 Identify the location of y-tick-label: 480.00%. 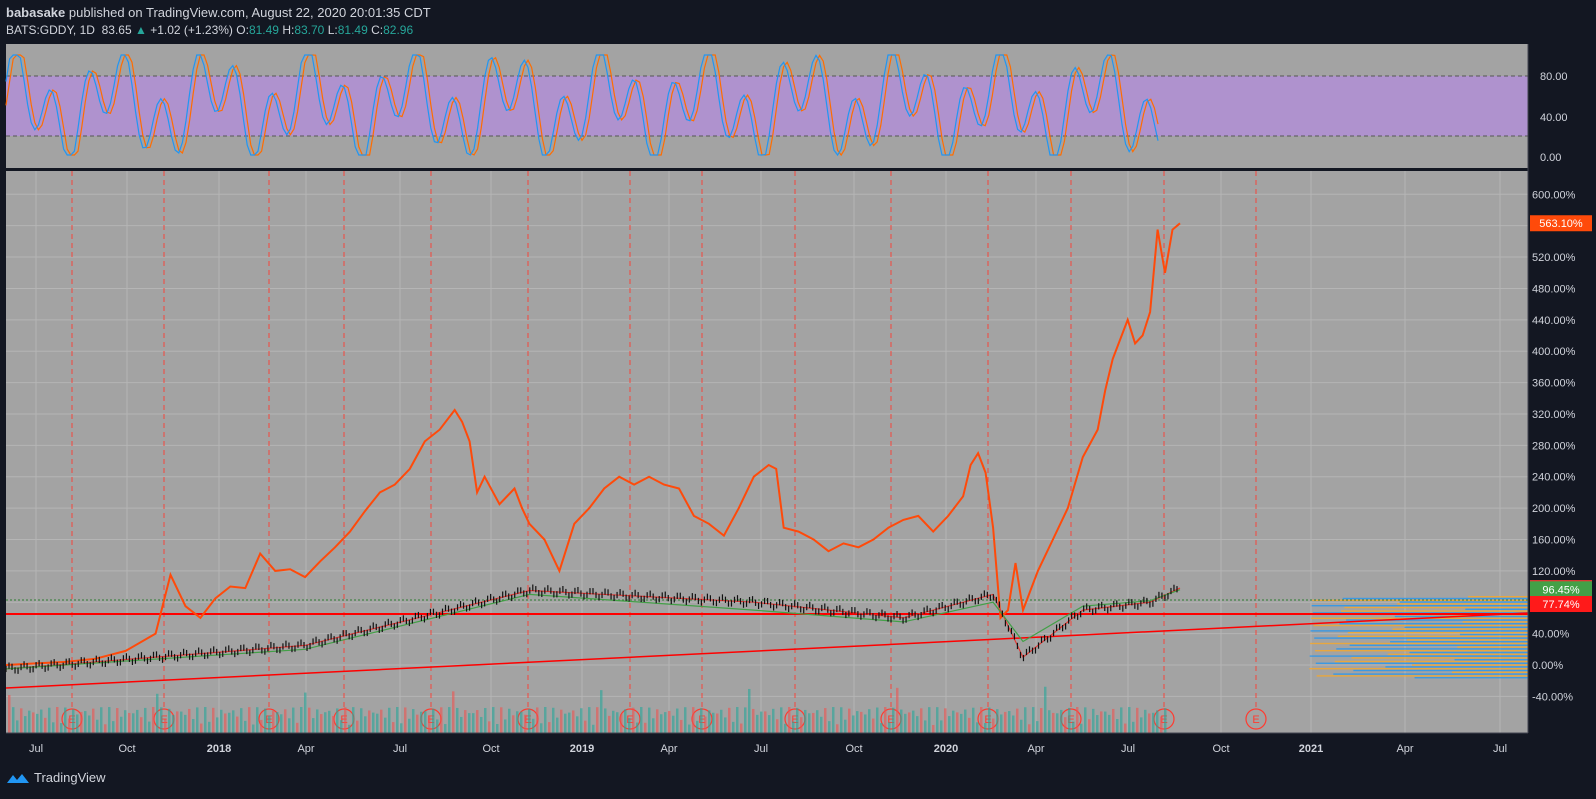
(1554, 289).